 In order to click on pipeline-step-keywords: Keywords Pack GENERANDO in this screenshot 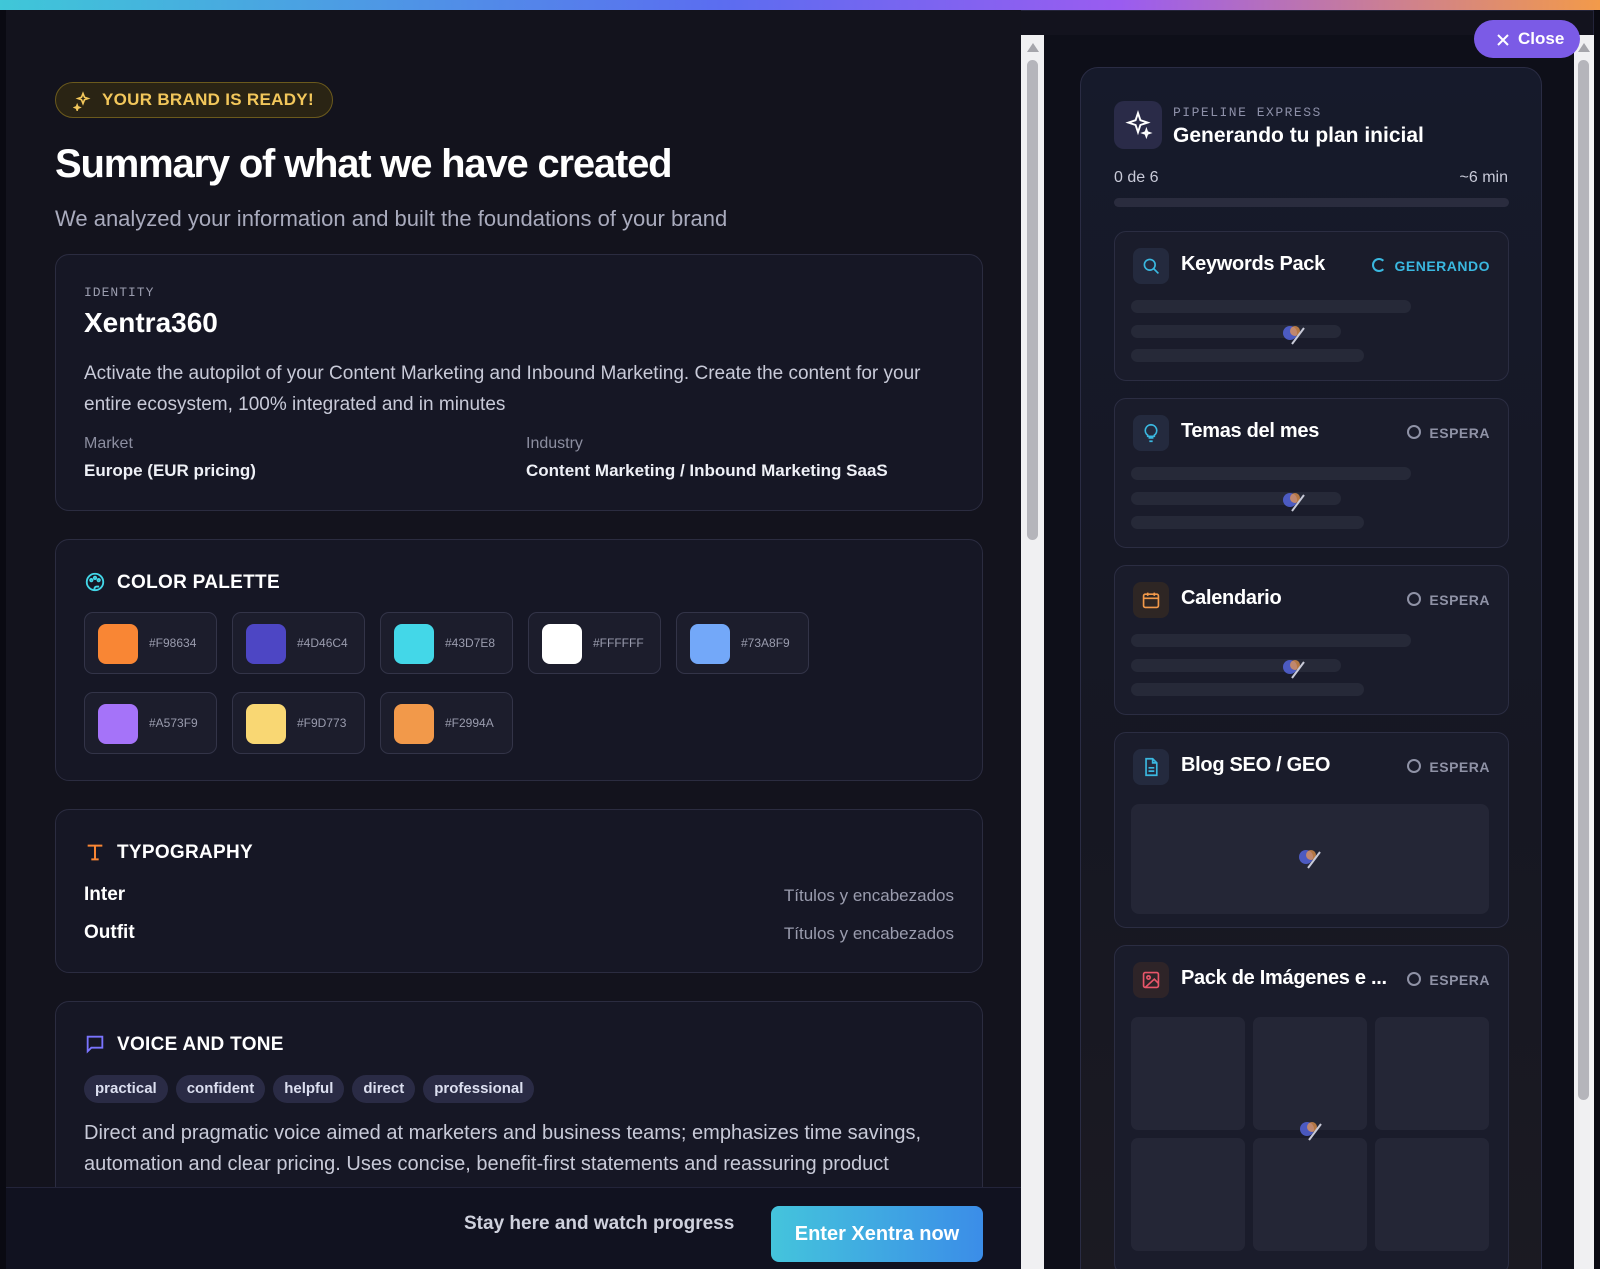, I will do `click(1311, 306)`.